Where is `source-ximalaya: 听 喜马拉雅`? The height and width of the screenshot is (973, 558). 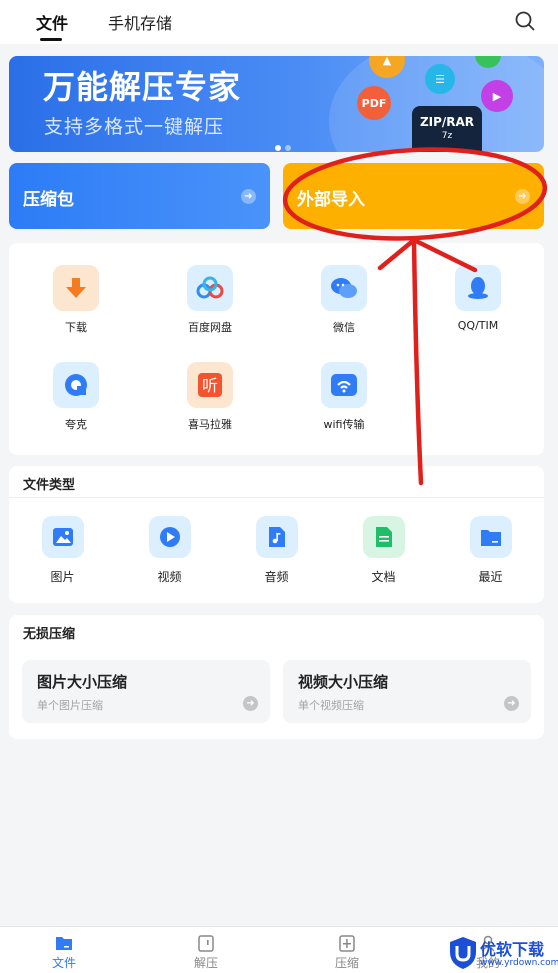 source-ximalaya: 听 喜马拉雅 is located at coordinates (210, 397).